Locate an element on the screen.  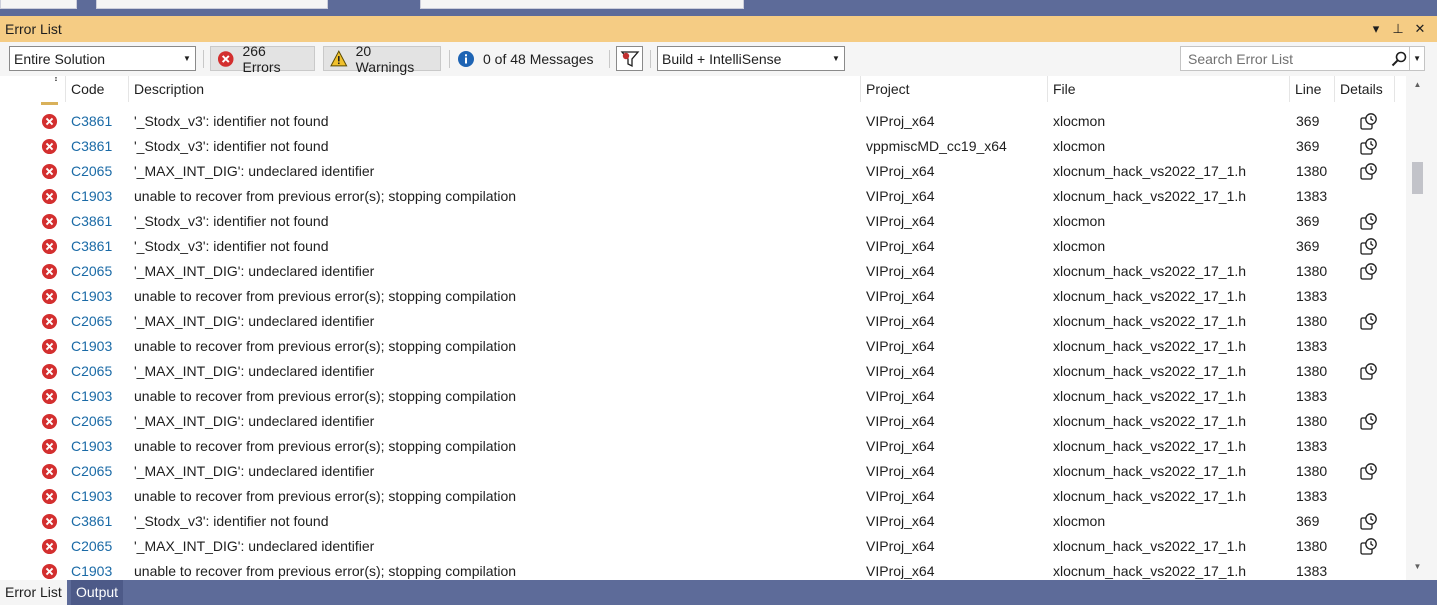
error-line: 369 is located at coordinates (1308, 121).